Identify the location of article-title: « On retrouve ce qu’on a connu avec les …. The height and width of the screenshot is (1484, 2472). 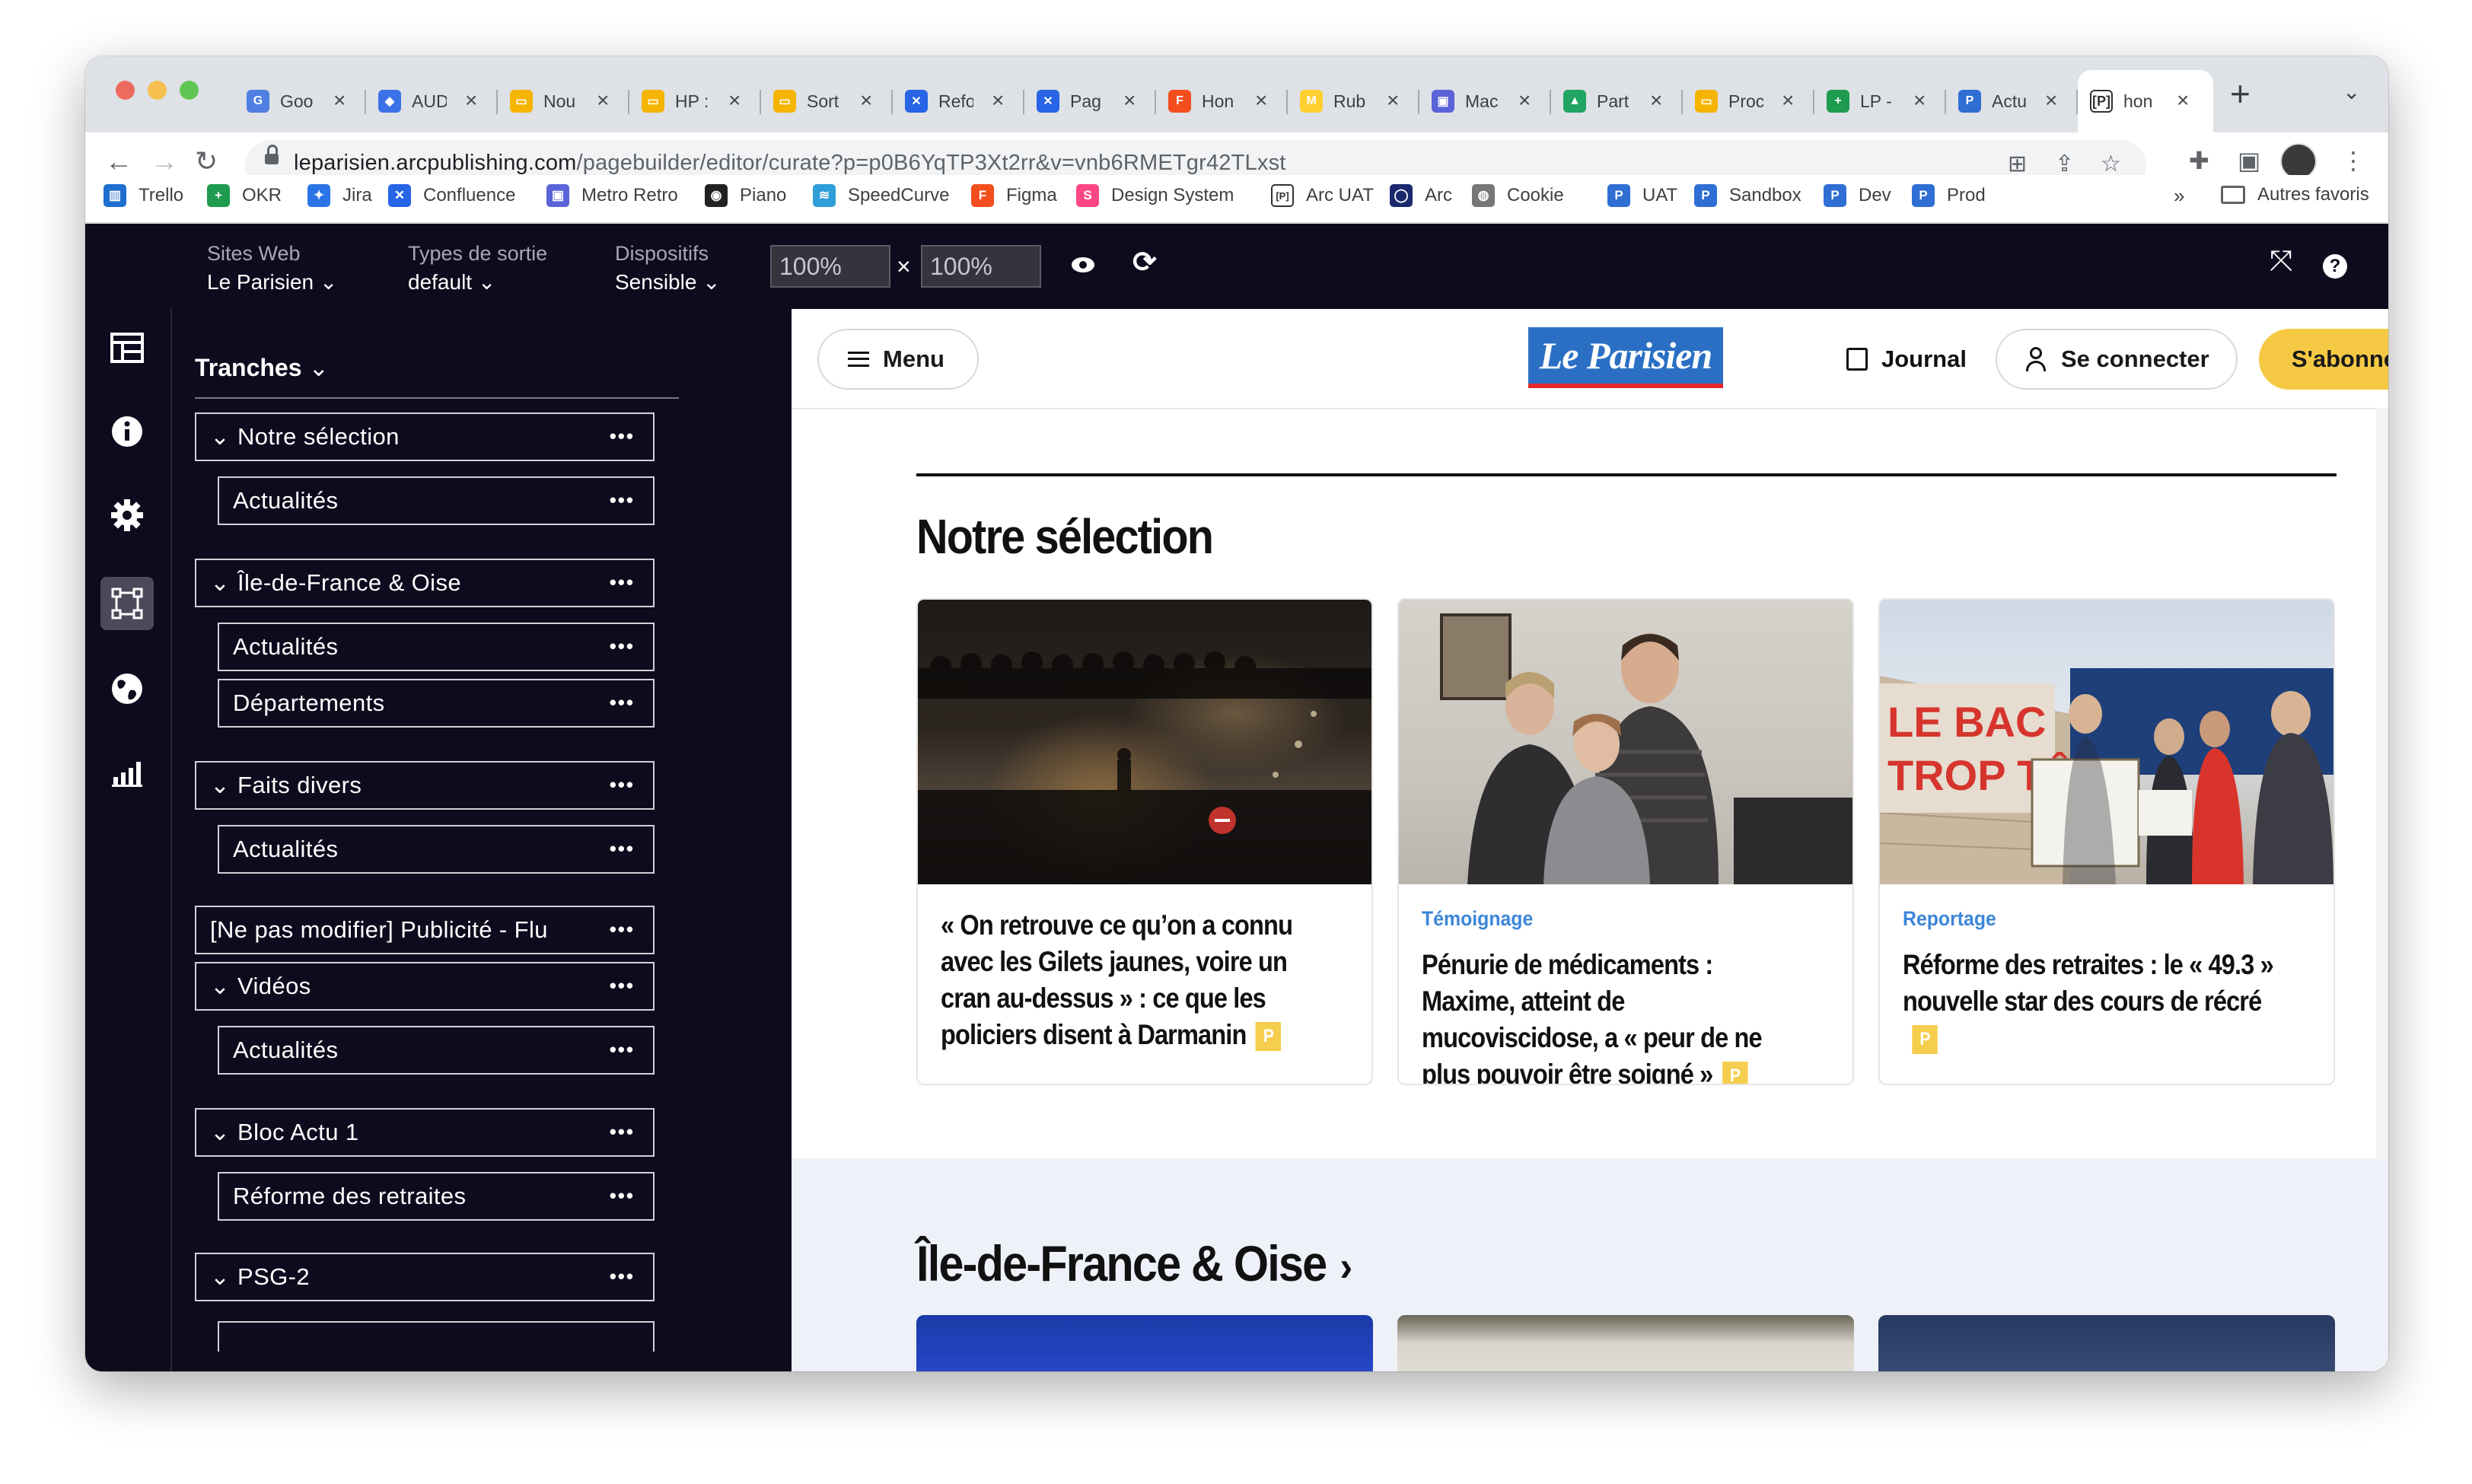
(1128, 980).